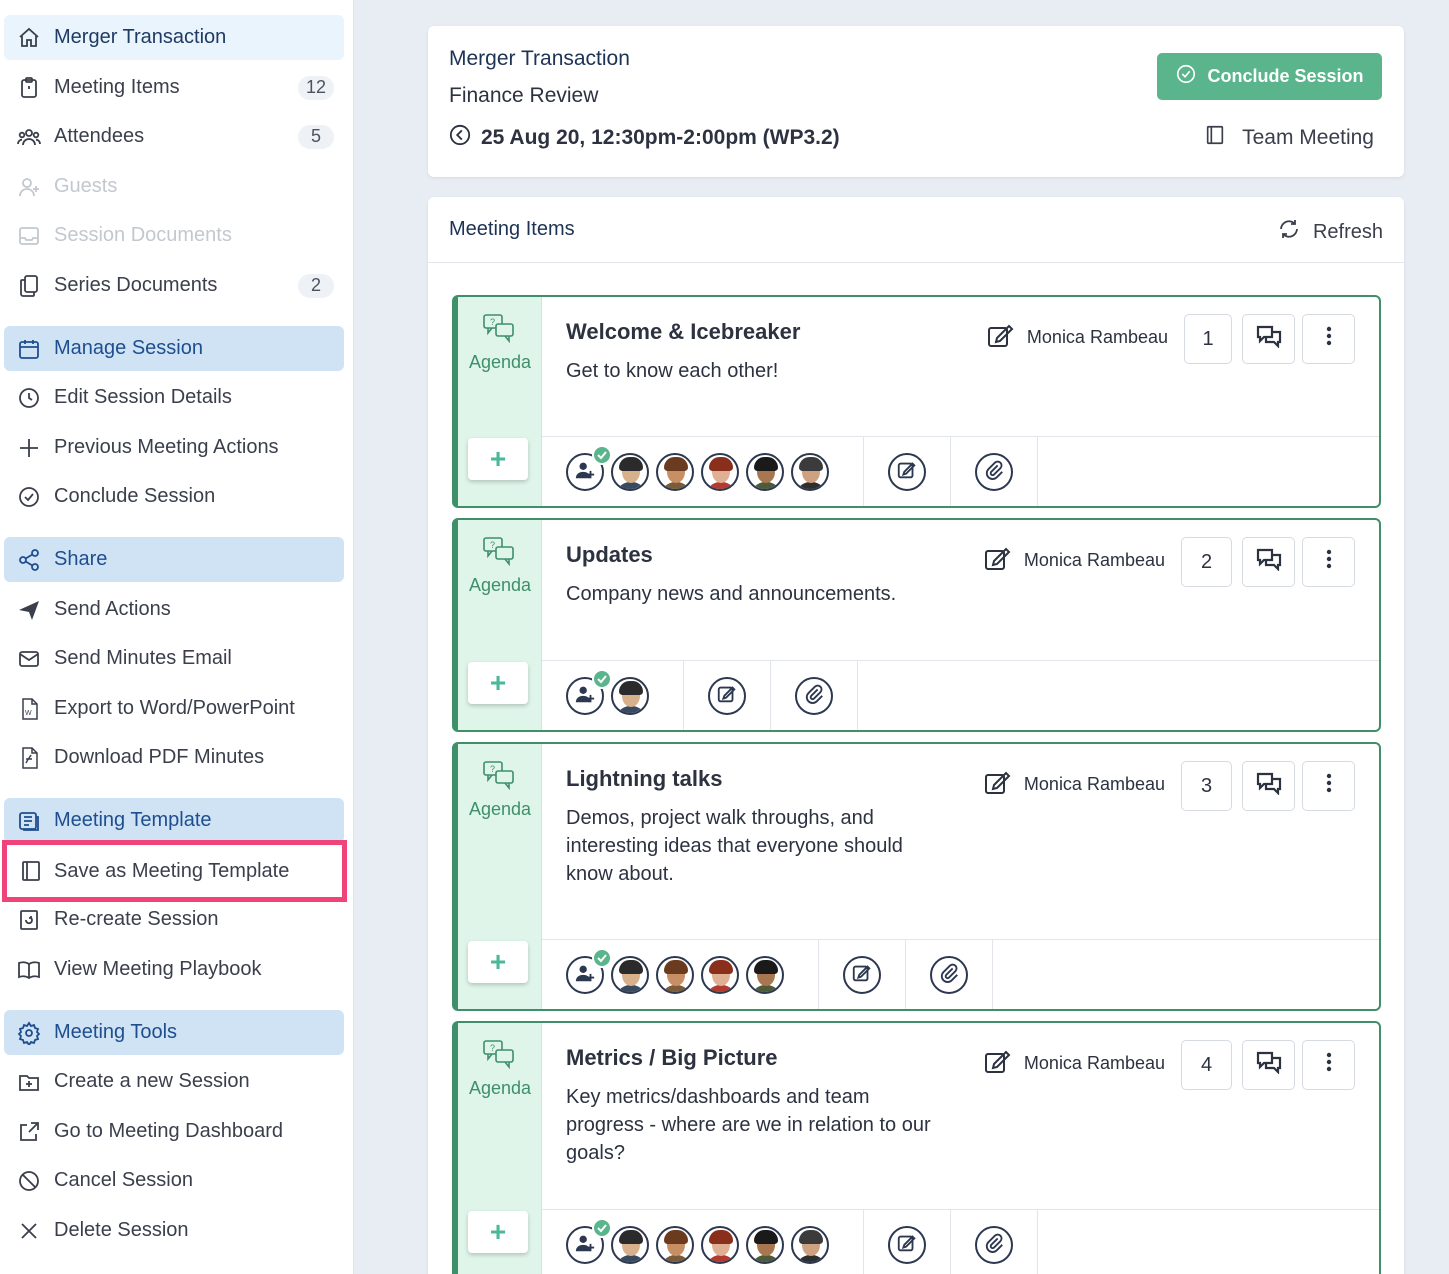  Describe the element at coordinates (1330, 232) in the screenshot. I see `refresh-button: Refresh` at that location.